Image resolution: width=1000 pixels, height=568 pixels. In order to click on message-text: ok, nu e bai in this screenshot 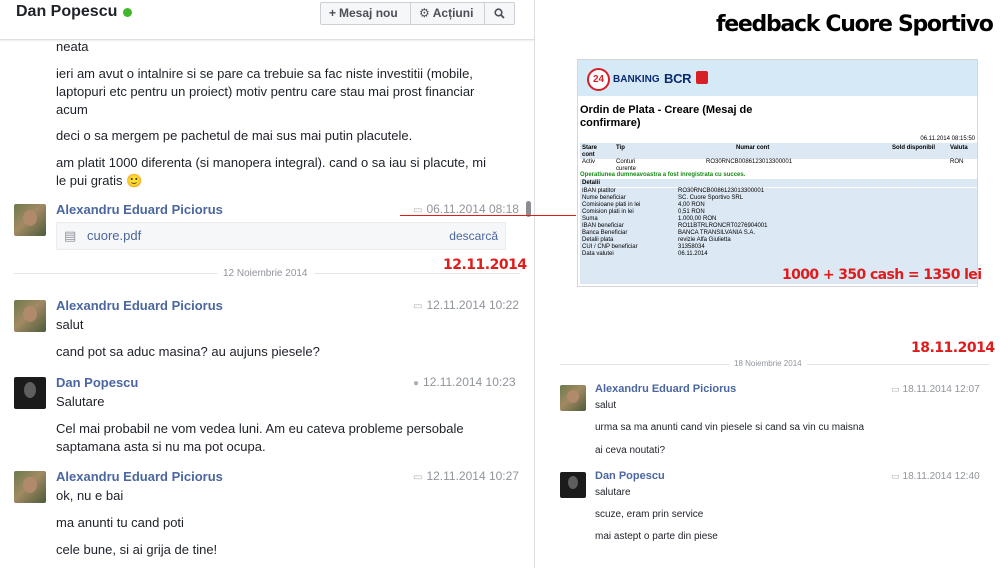, I will do `click(90, 495)`.